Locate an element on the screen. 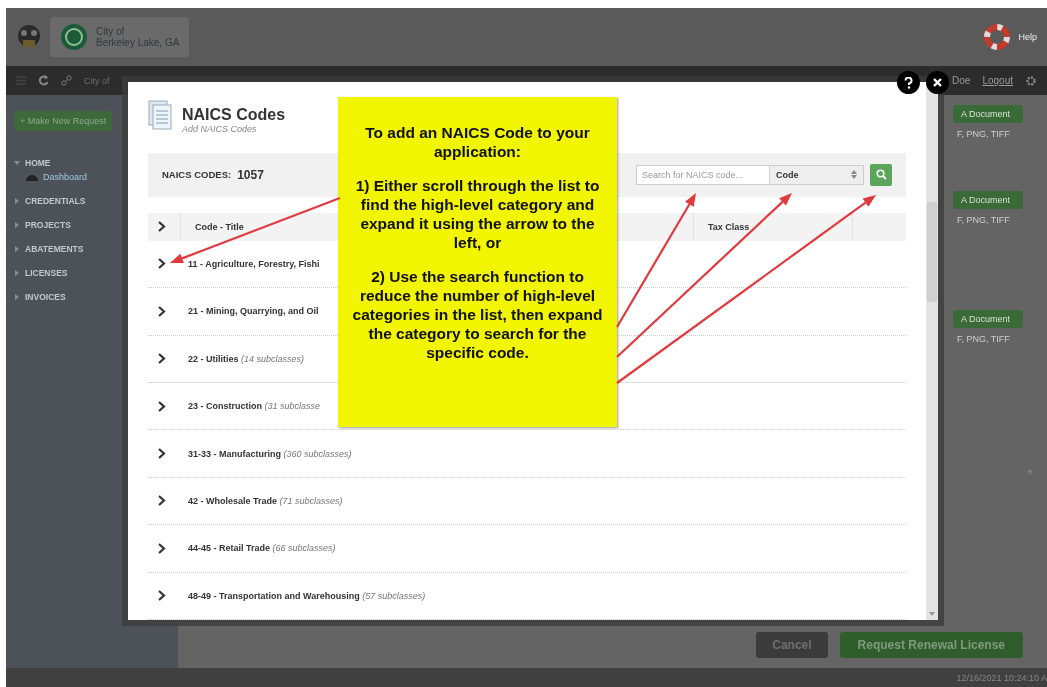  search-button is located at coordinates (881, 174).